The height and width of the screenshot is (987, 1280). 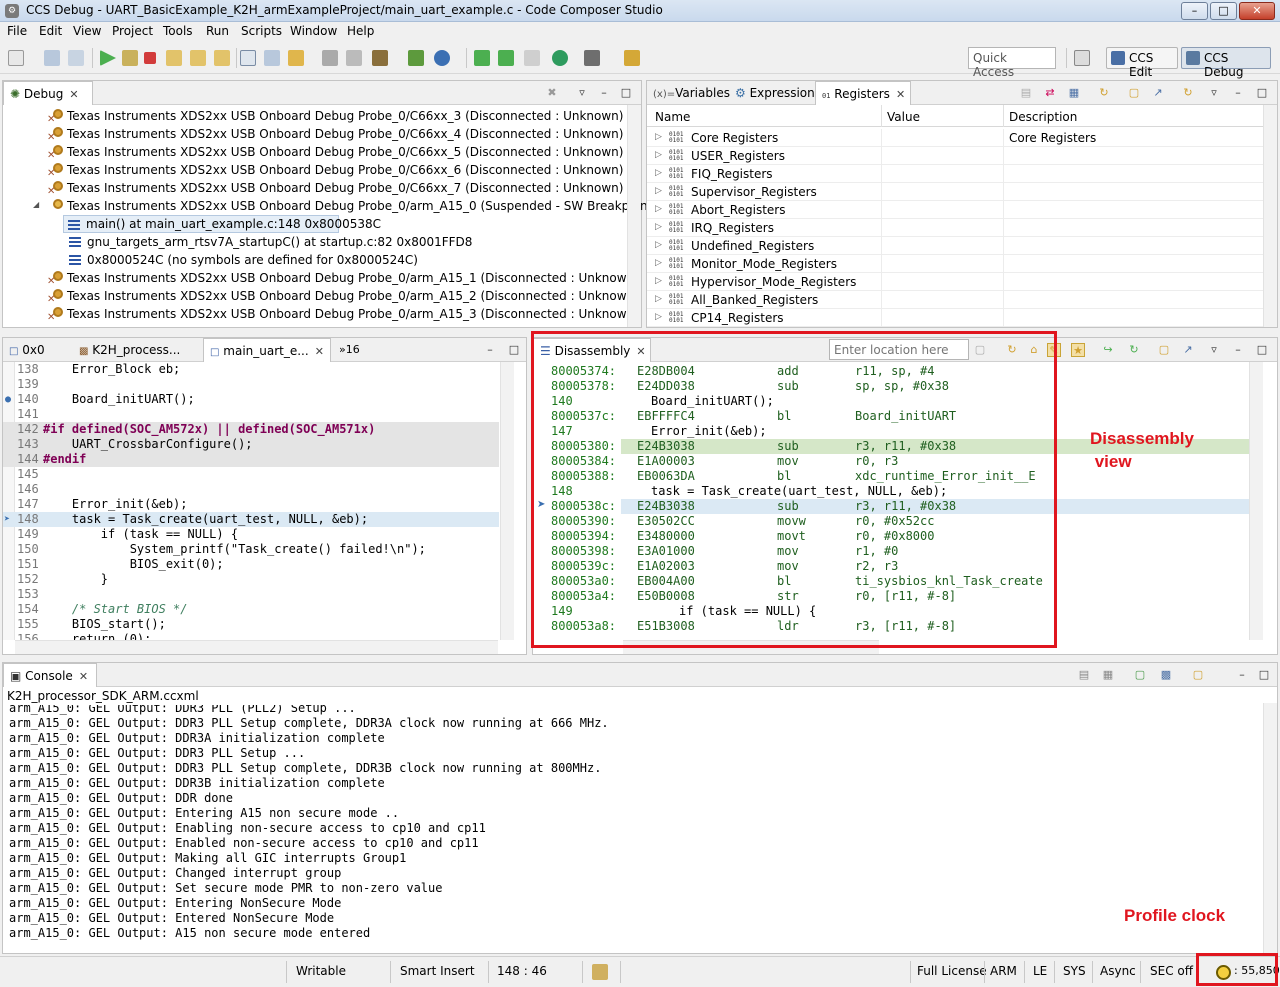 I want to click on new-icon, so click(x=16, y=58).